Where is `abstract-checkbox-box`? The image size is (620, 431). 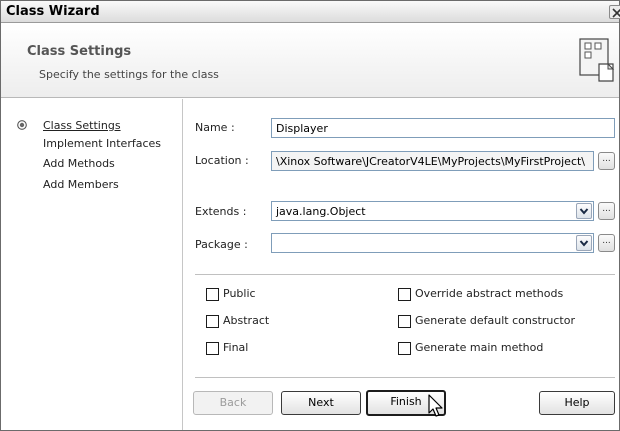 abstract-checkbox-box is located at coordinates (212, 321).